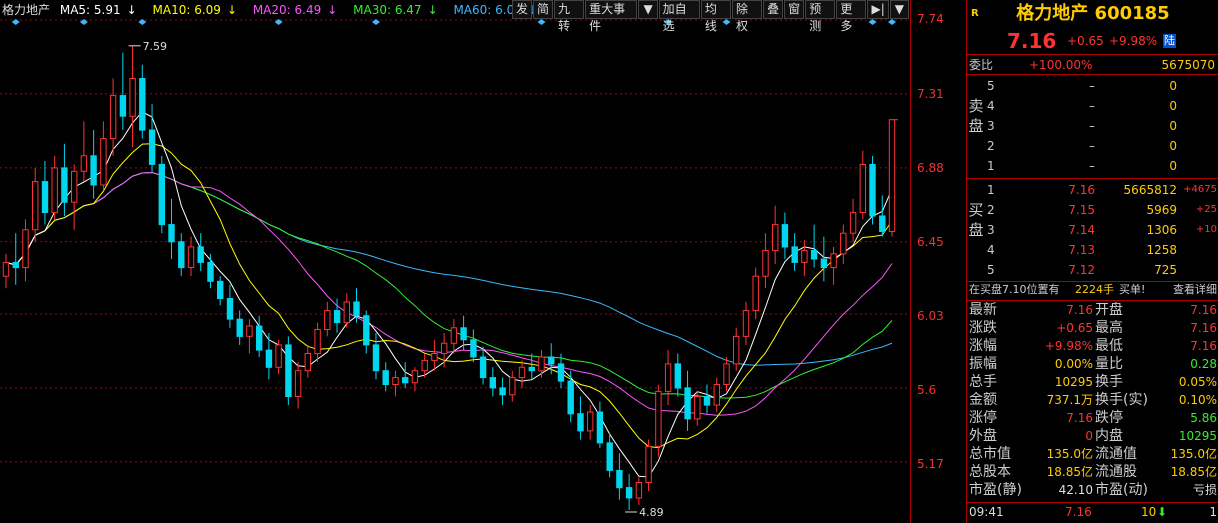 This screenshot has height=523, width=1218. Describe the element at coordinates (1109, 328) in the screenshot. I see `stat-label: 最高` at that location.